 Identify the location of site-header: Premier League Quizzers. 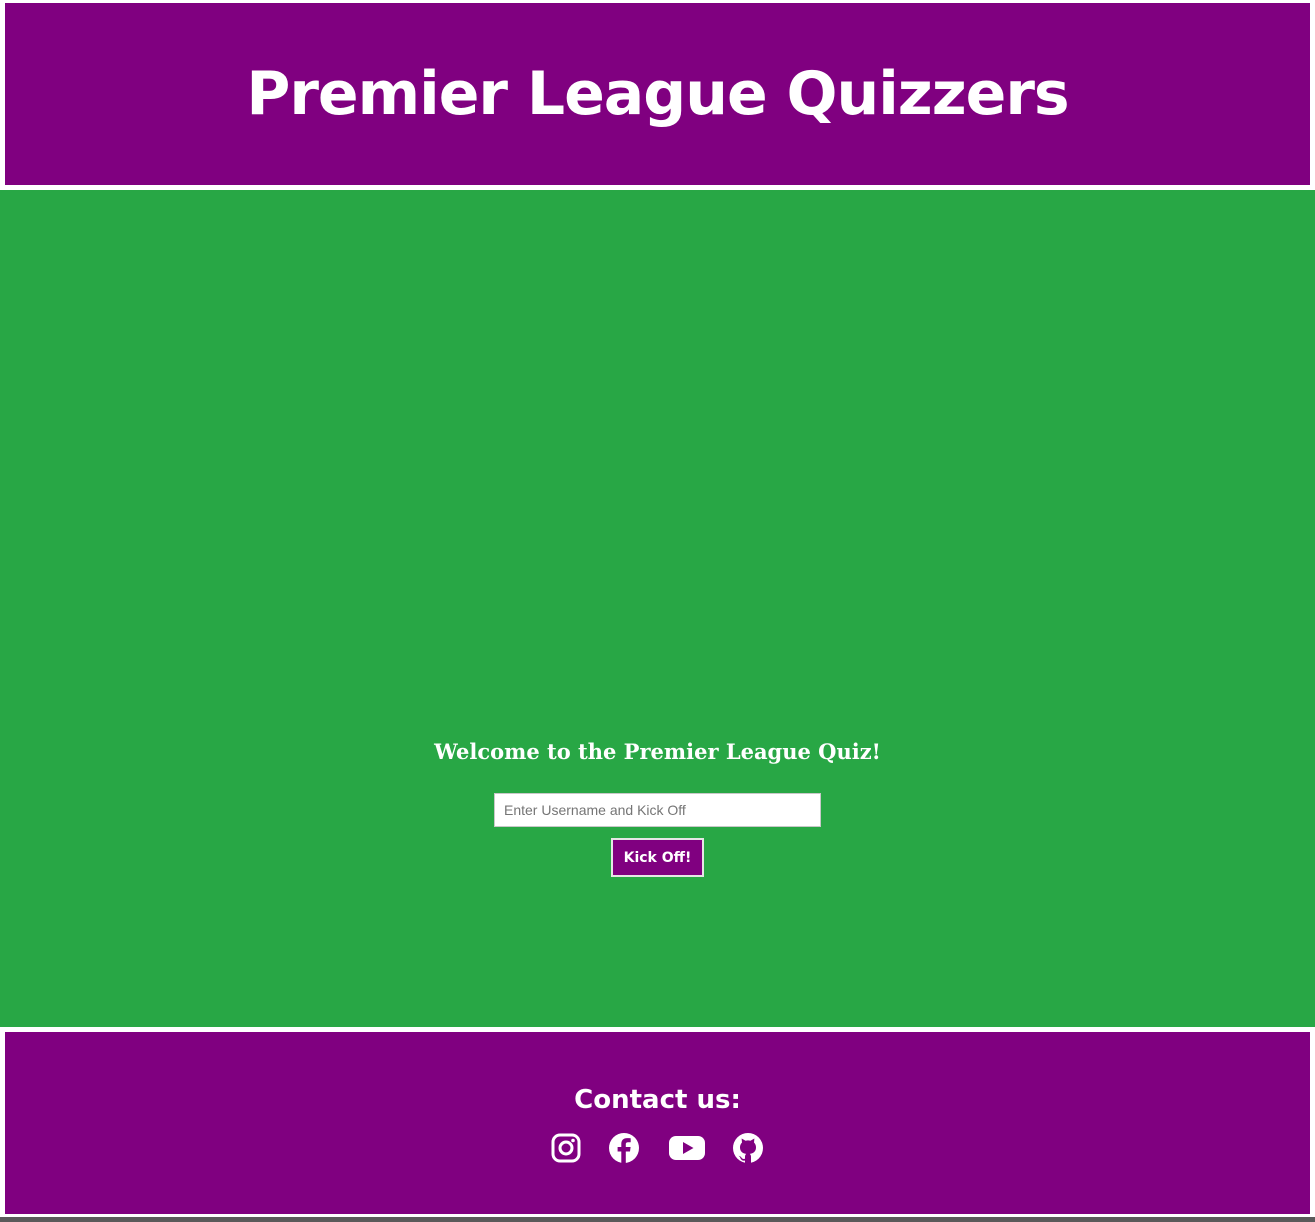
(657, 94).